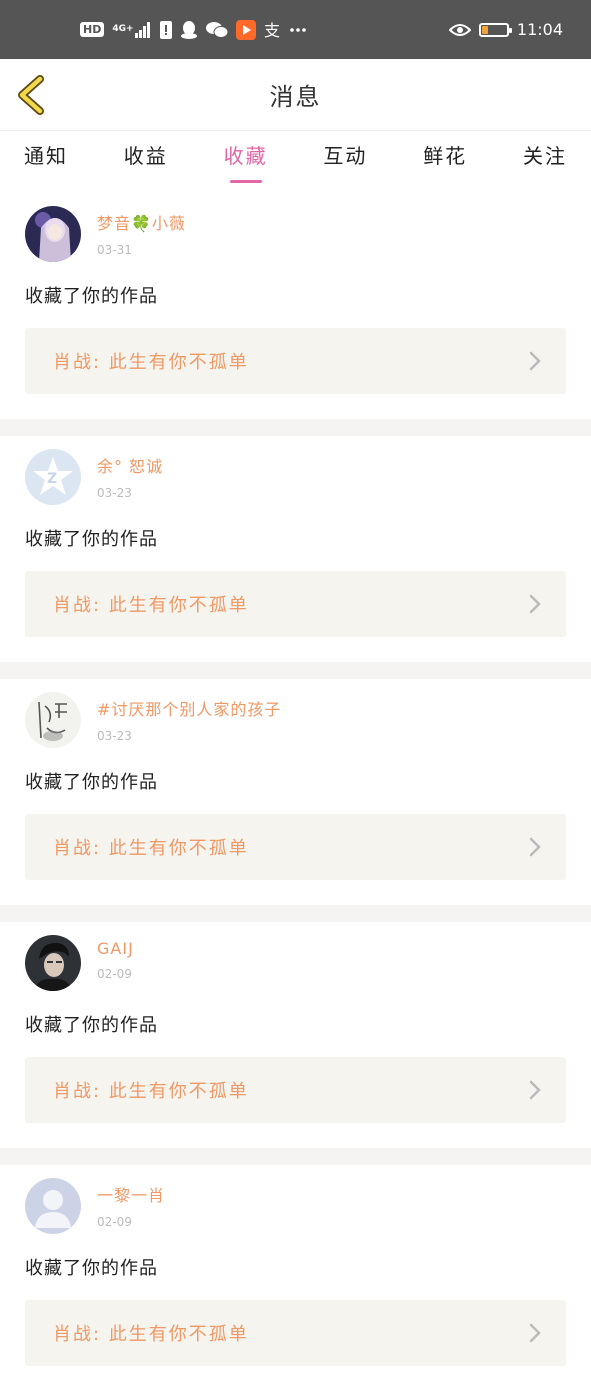 The height and width of the screenshot is (1391, 591). I want to click on user-info: 一黎一肖 02-09, so click(131, 1205).